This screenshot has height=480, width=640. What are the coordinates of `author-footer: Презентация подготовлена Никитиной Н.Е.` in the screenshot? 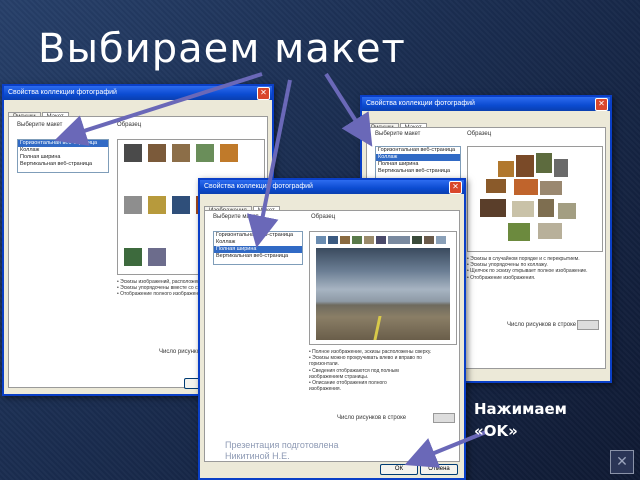 It's located at (282, 451).